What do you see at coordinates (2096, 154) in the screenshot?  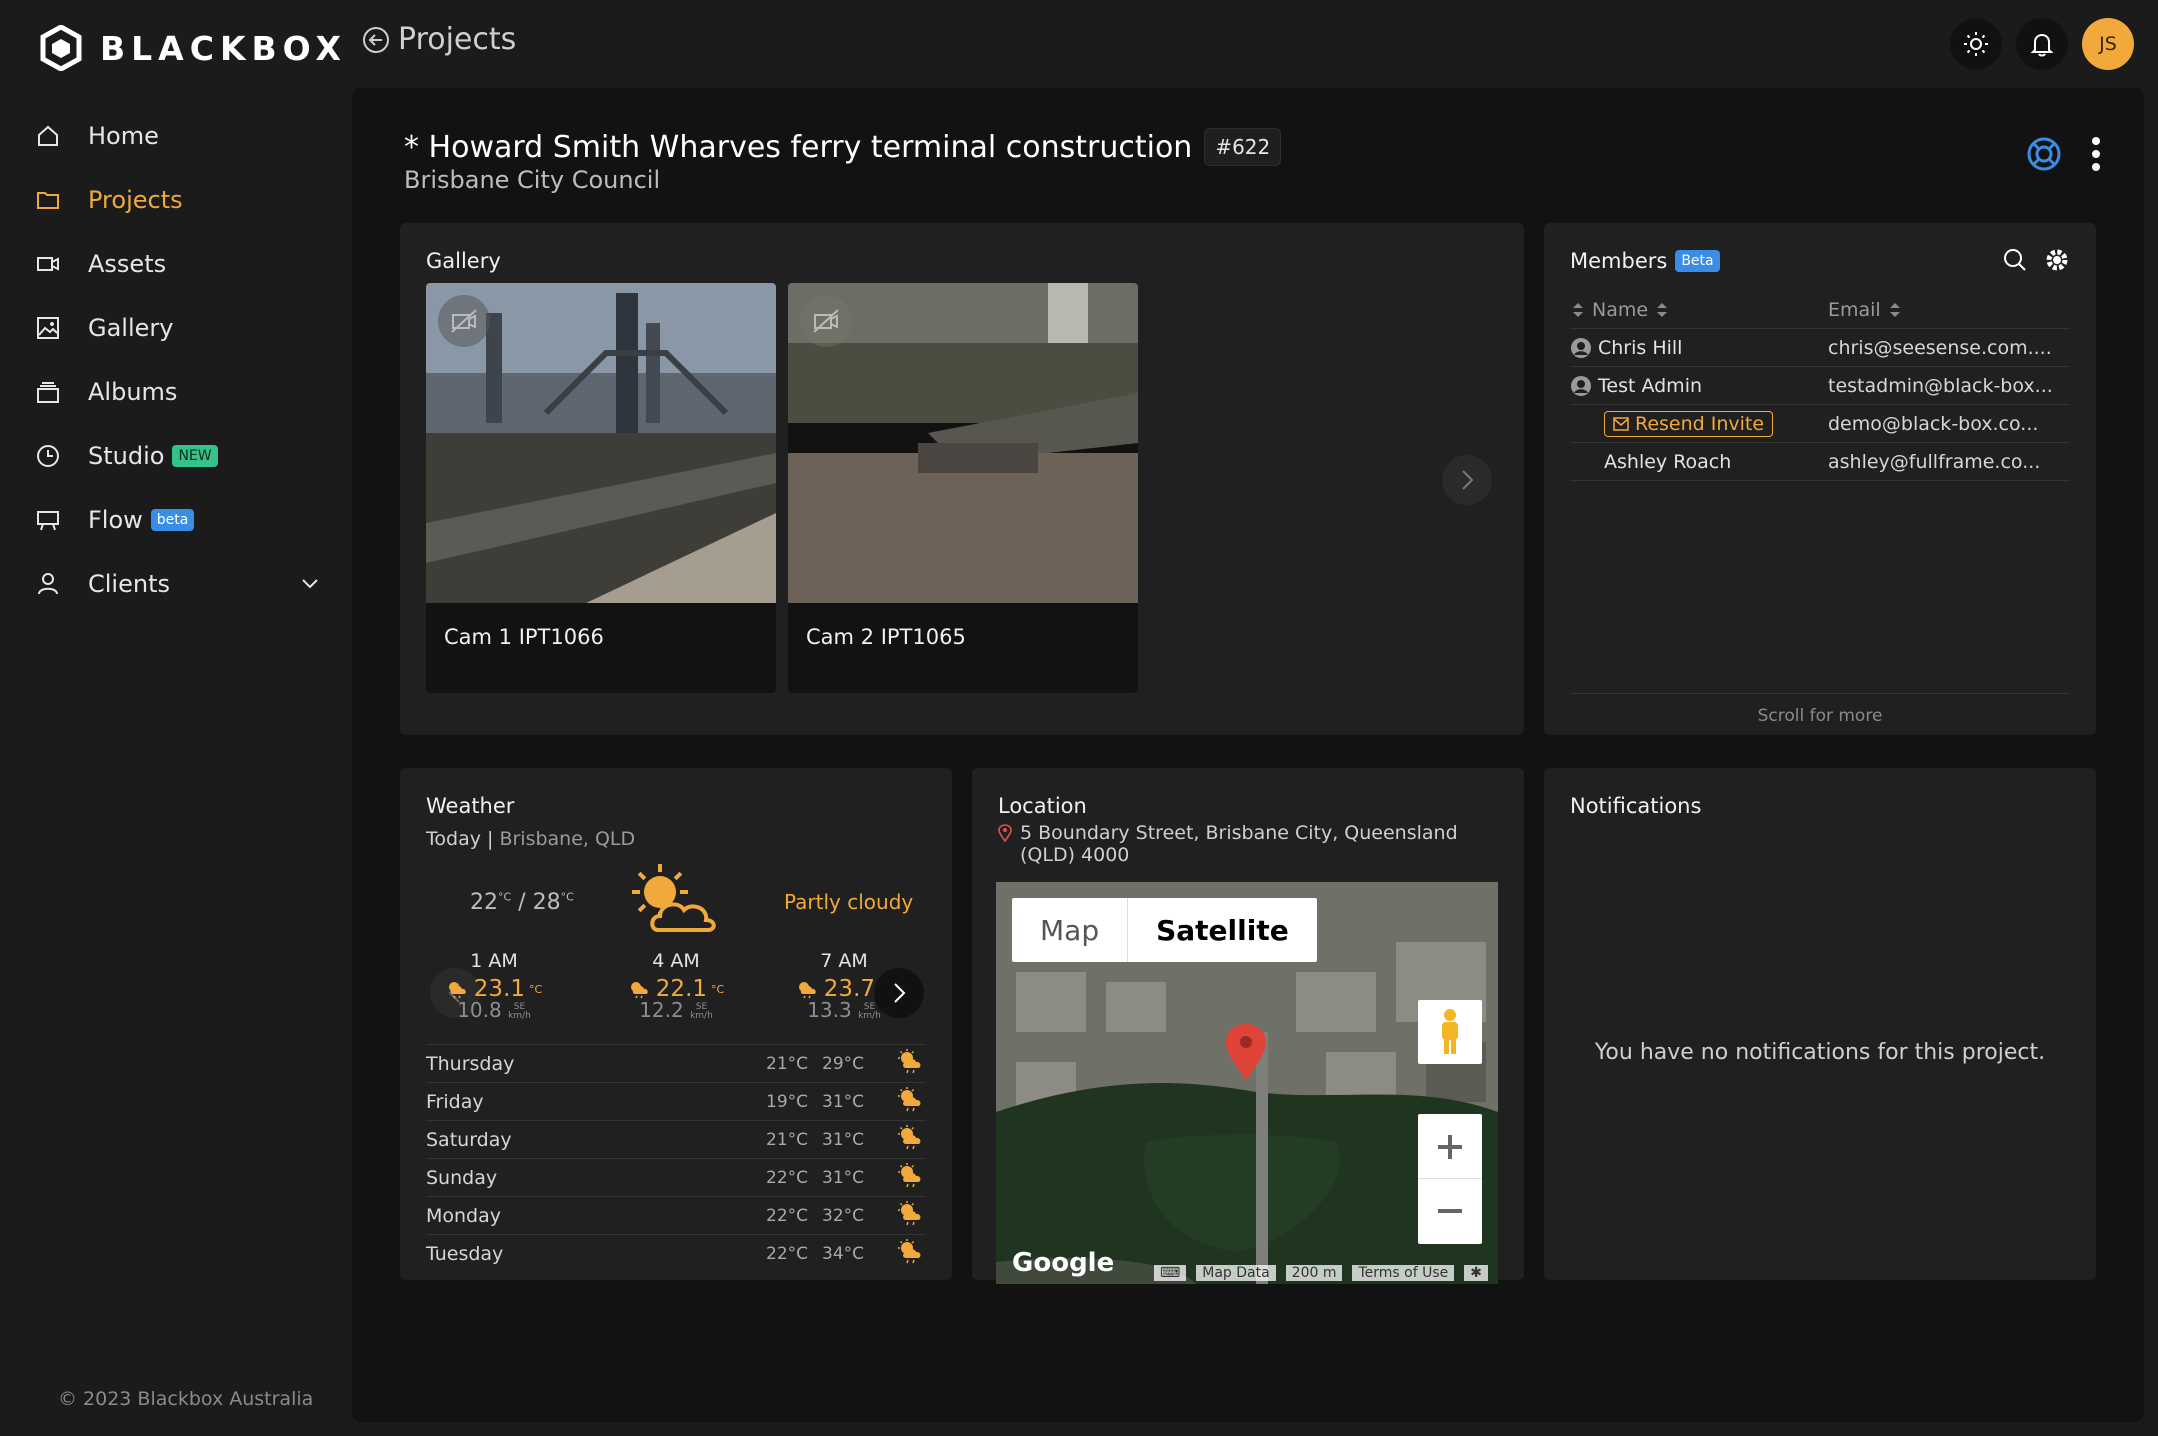 I see `more-vertical-icon` at bounding box center [2096, 154].